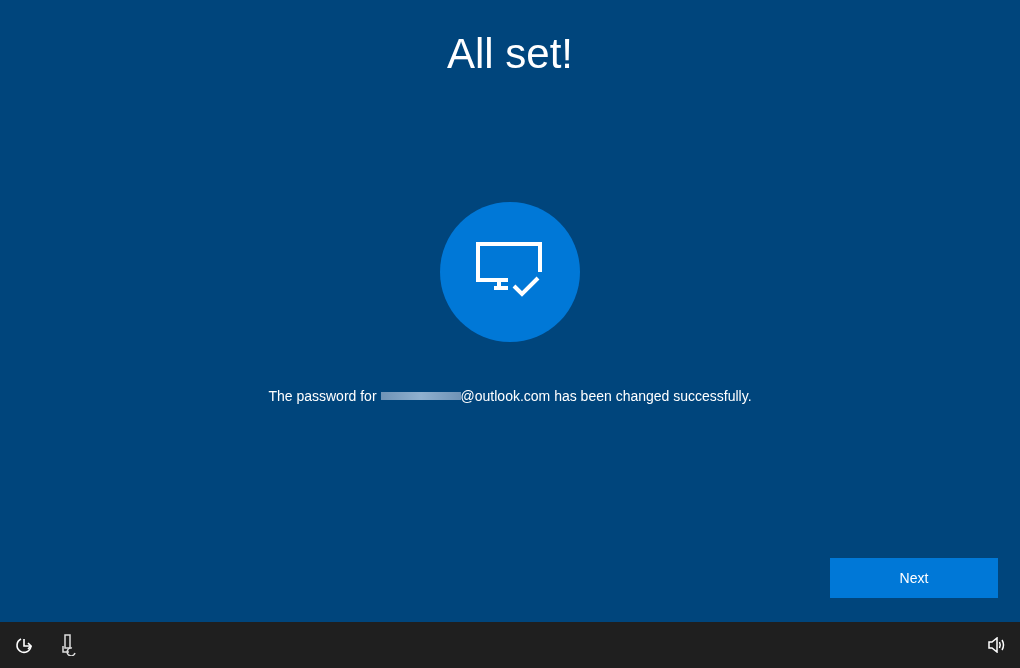 The height and width of the screenshot is (668, 1020). What do you see at coordinates (69, 645) in the screenshot?
I see `keyboard-language-icon` at bounding box center [69, 645].